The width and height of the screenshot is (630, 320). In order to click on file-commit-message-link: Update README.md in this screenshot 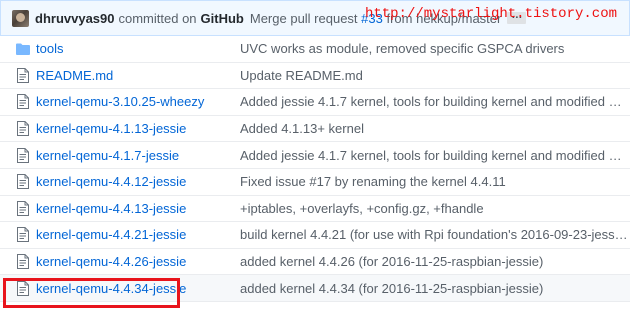, I will do `click(435, 75)`.